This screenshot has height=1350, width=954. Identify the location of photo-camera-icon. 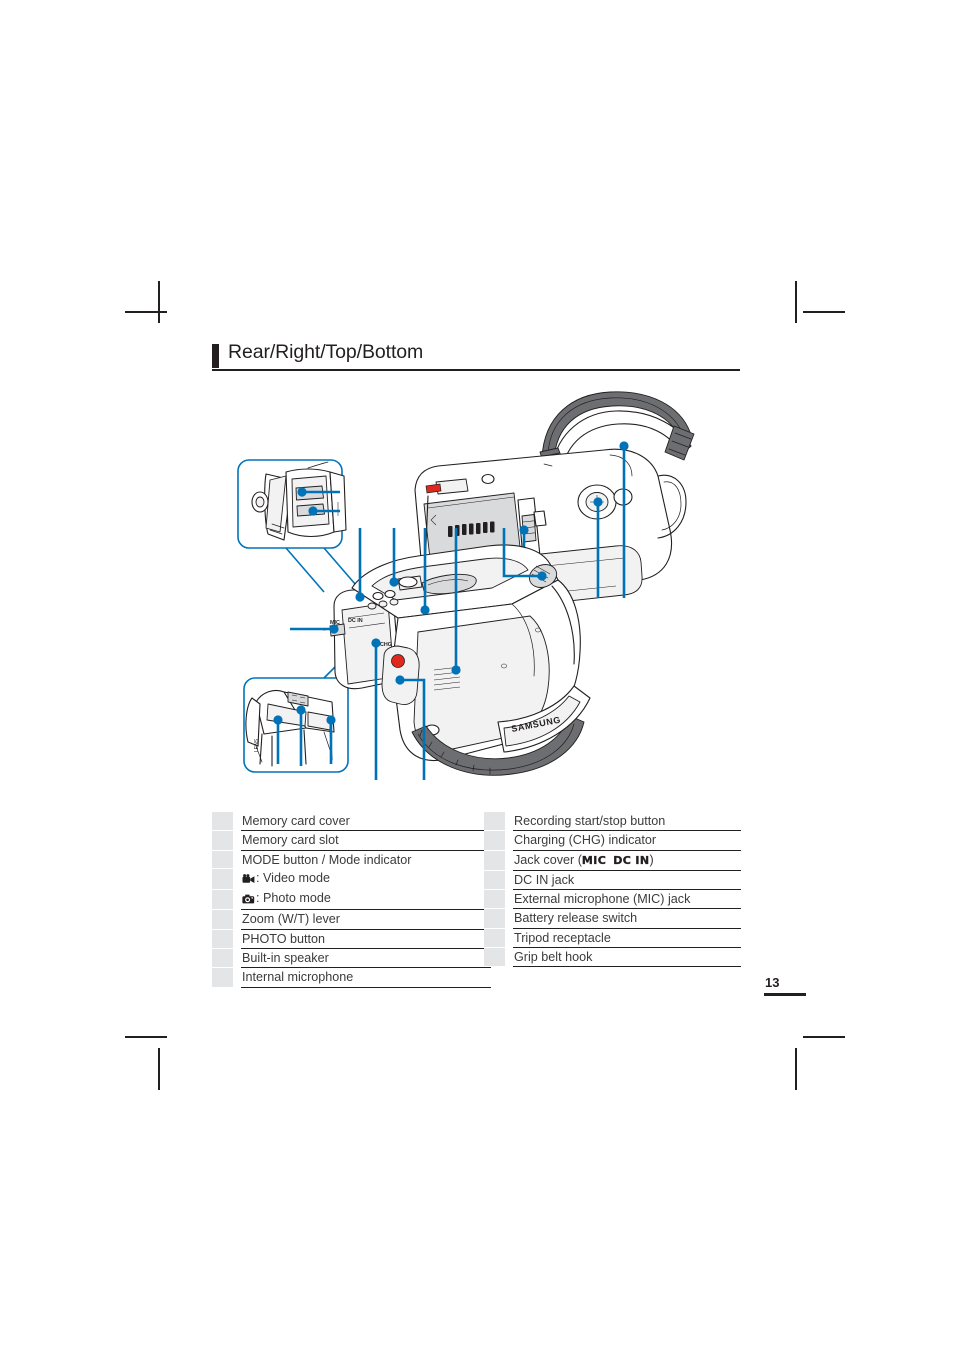
(248, 900).